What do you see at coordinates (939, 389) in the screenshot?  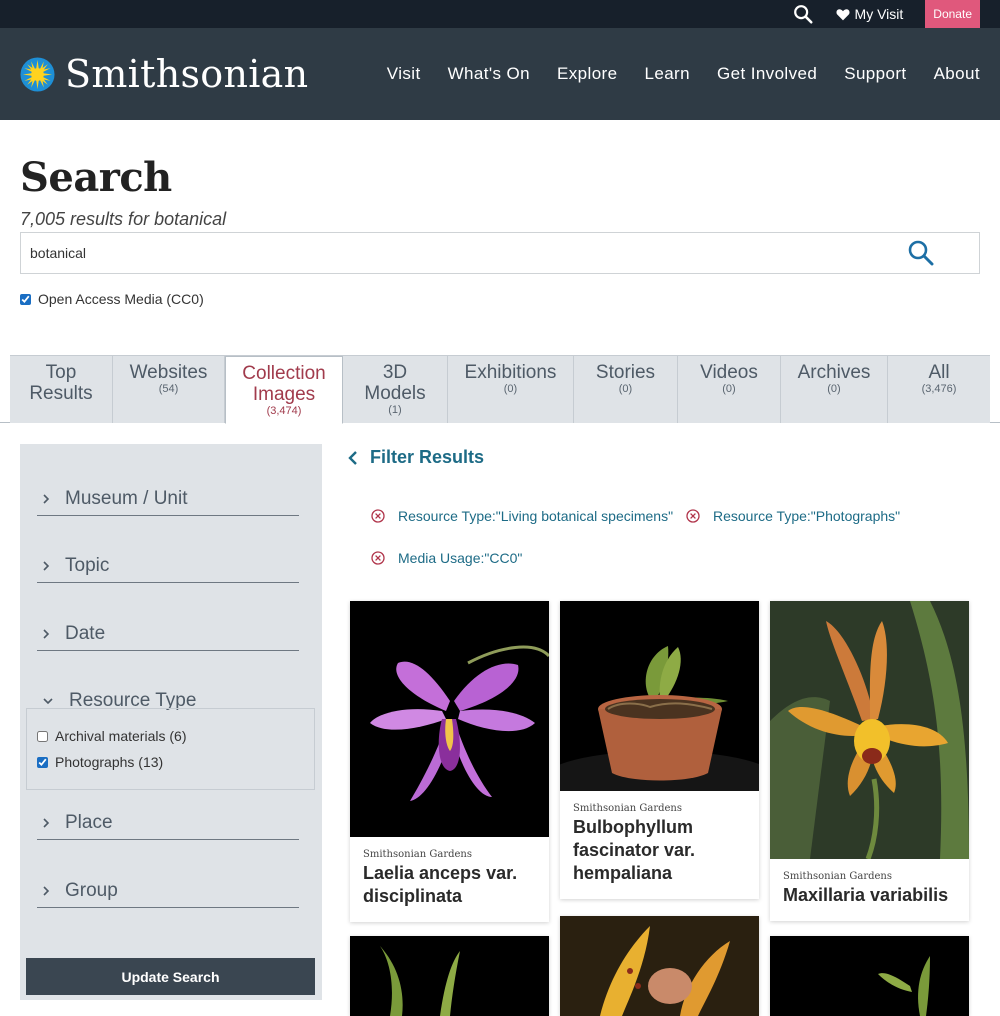 I see `tab-all: All (3,476)` at bounding box center [939, 389].